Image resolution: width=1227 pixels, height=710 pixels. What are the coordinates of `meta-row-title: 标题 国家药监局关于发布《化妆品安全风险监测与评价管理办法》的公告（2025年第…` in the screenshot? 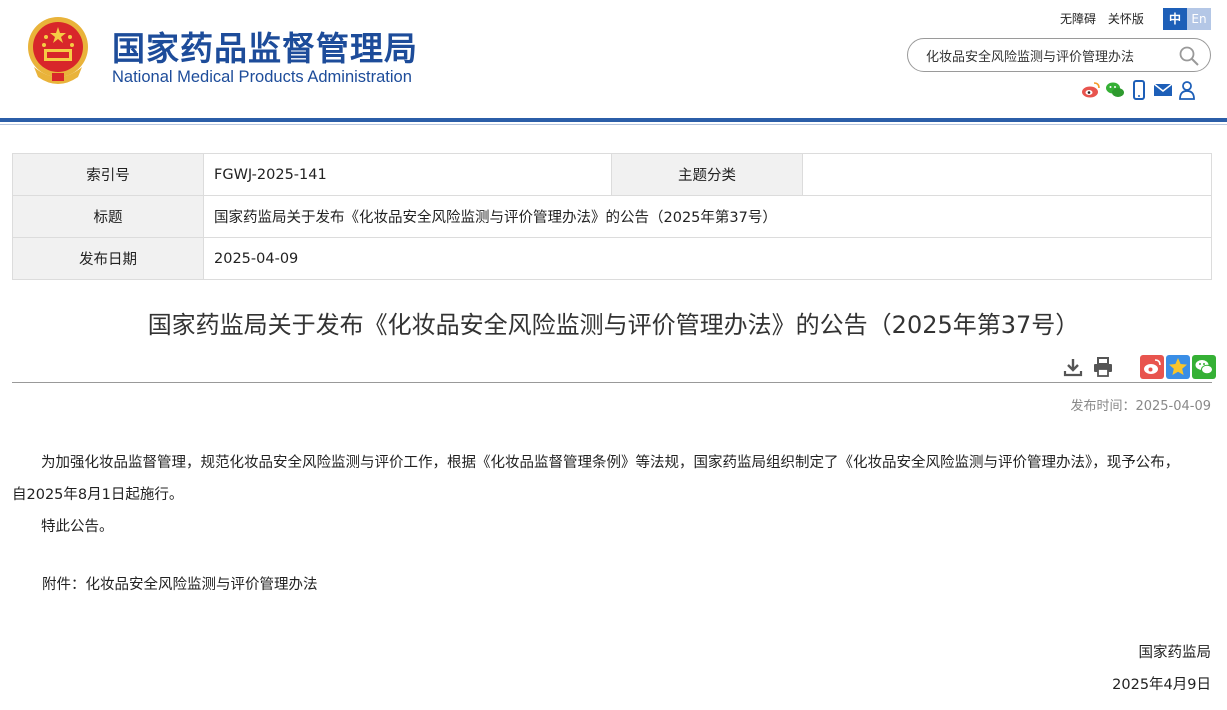 It's located at (612, 216).